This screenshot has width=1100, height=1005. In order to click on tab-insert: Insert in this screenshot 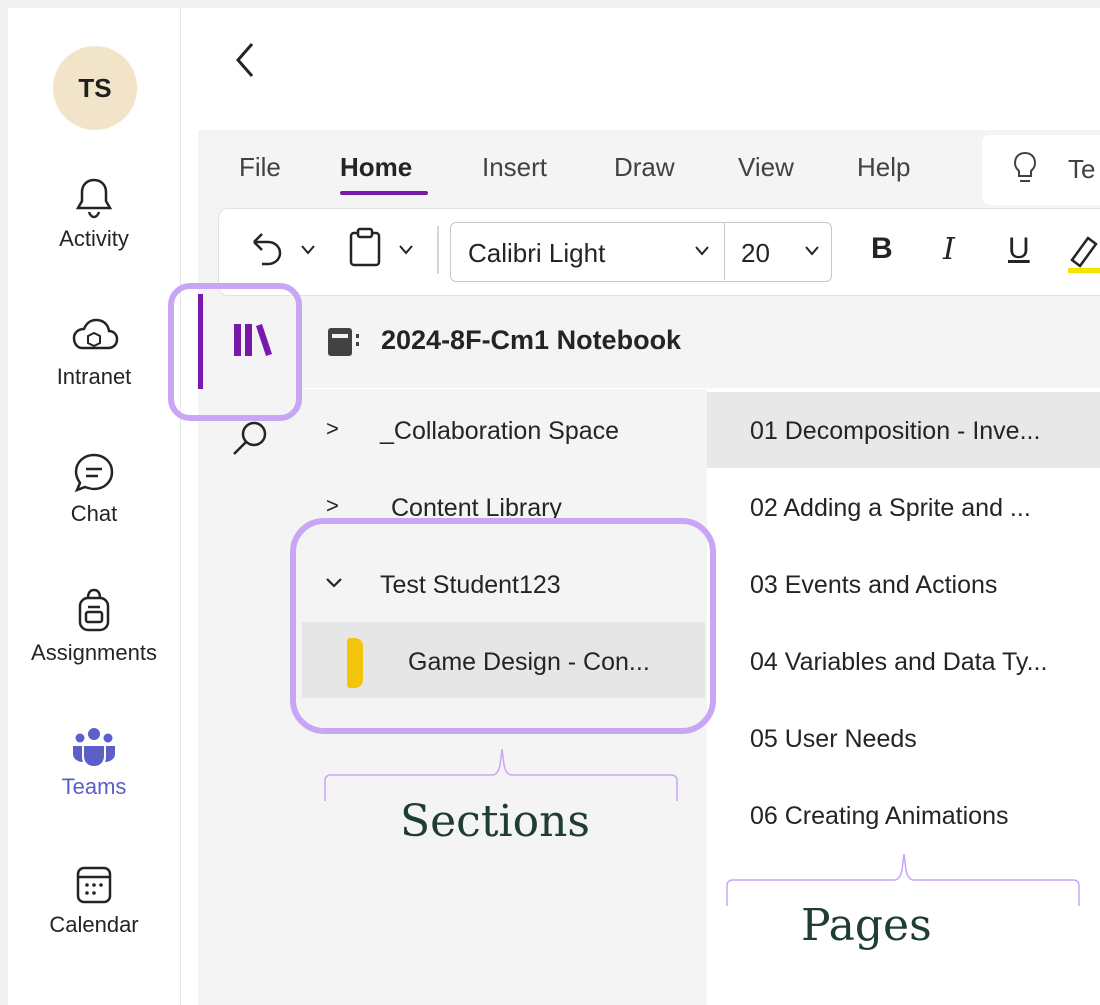, I will do `click(514, 167)`.